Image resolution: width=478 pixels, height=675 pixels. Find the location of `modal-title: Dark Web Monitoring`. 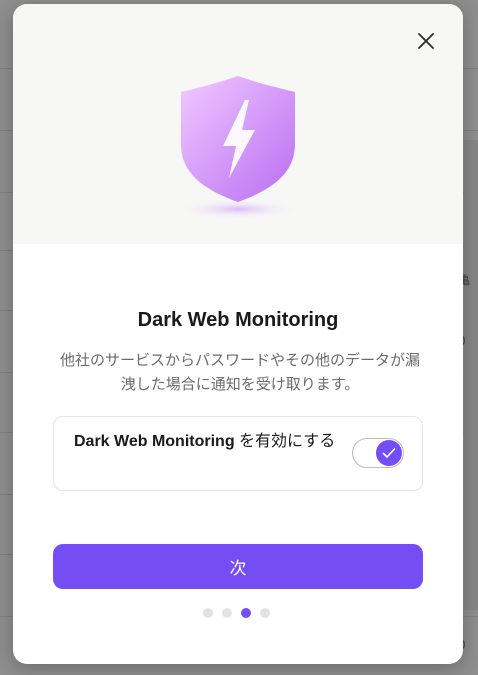

modal-title: Dark Web Monitoring is located at coordinates (238, 320).